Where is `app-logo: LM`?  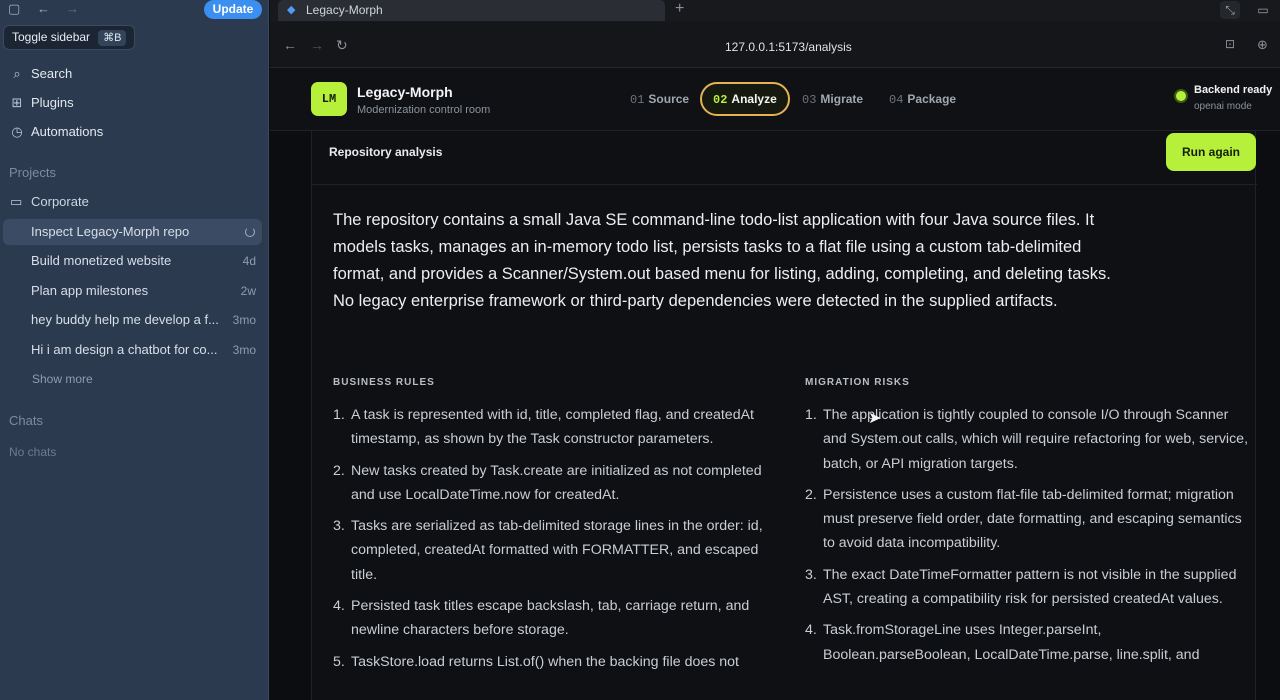 app-logo: LM is located at coordinates (329, 99).